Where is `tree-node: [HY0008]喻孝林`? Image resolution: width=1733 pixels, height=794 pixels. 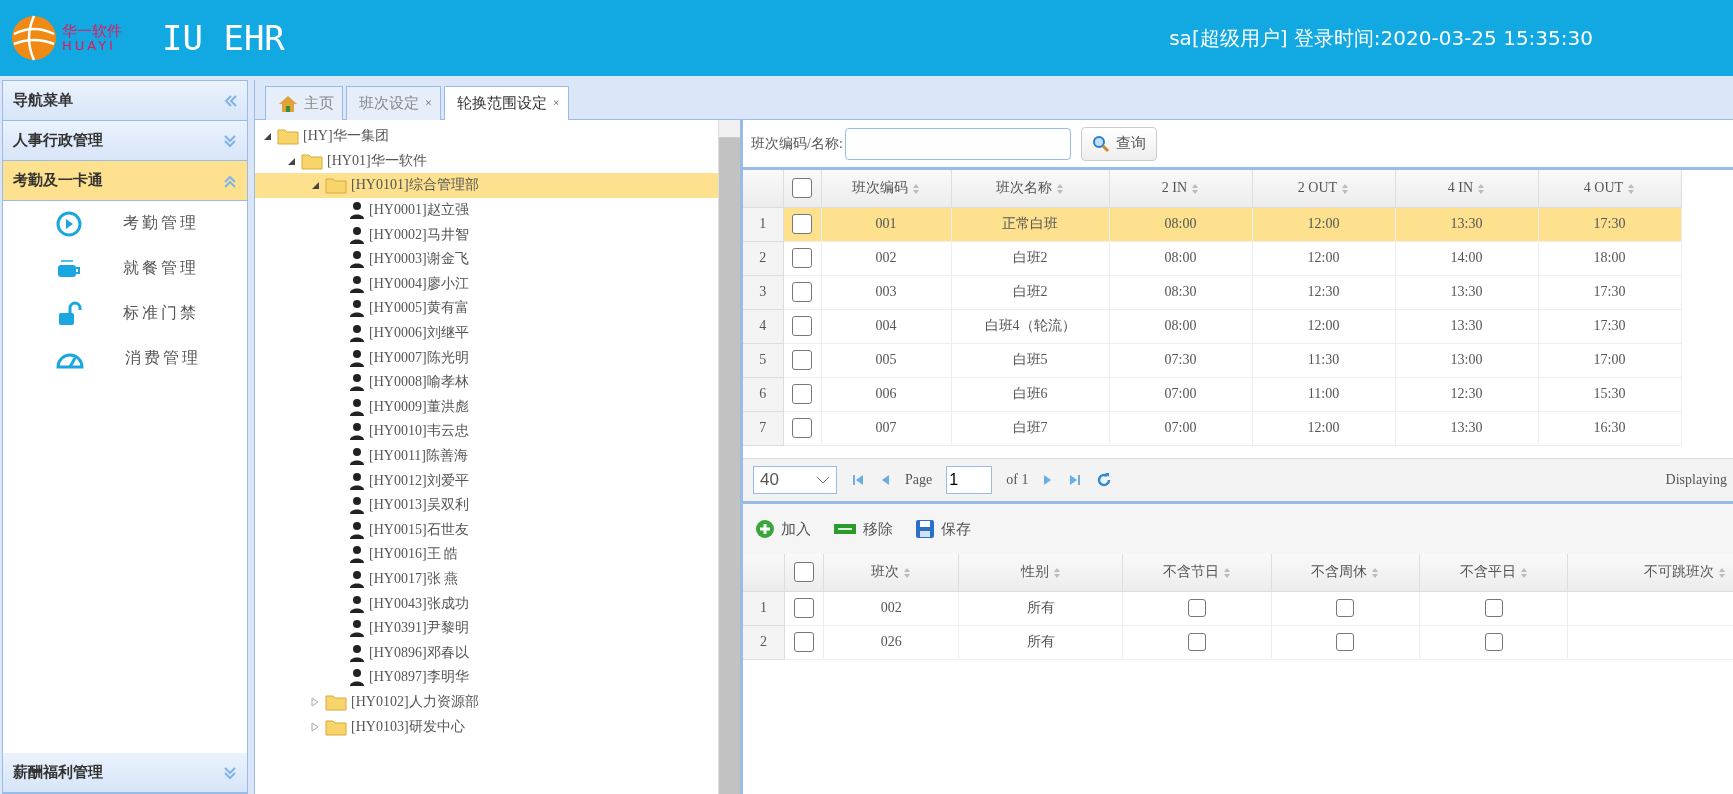
tree-node: [HY0008]喻孝林 is located at coordinates (486, 382).